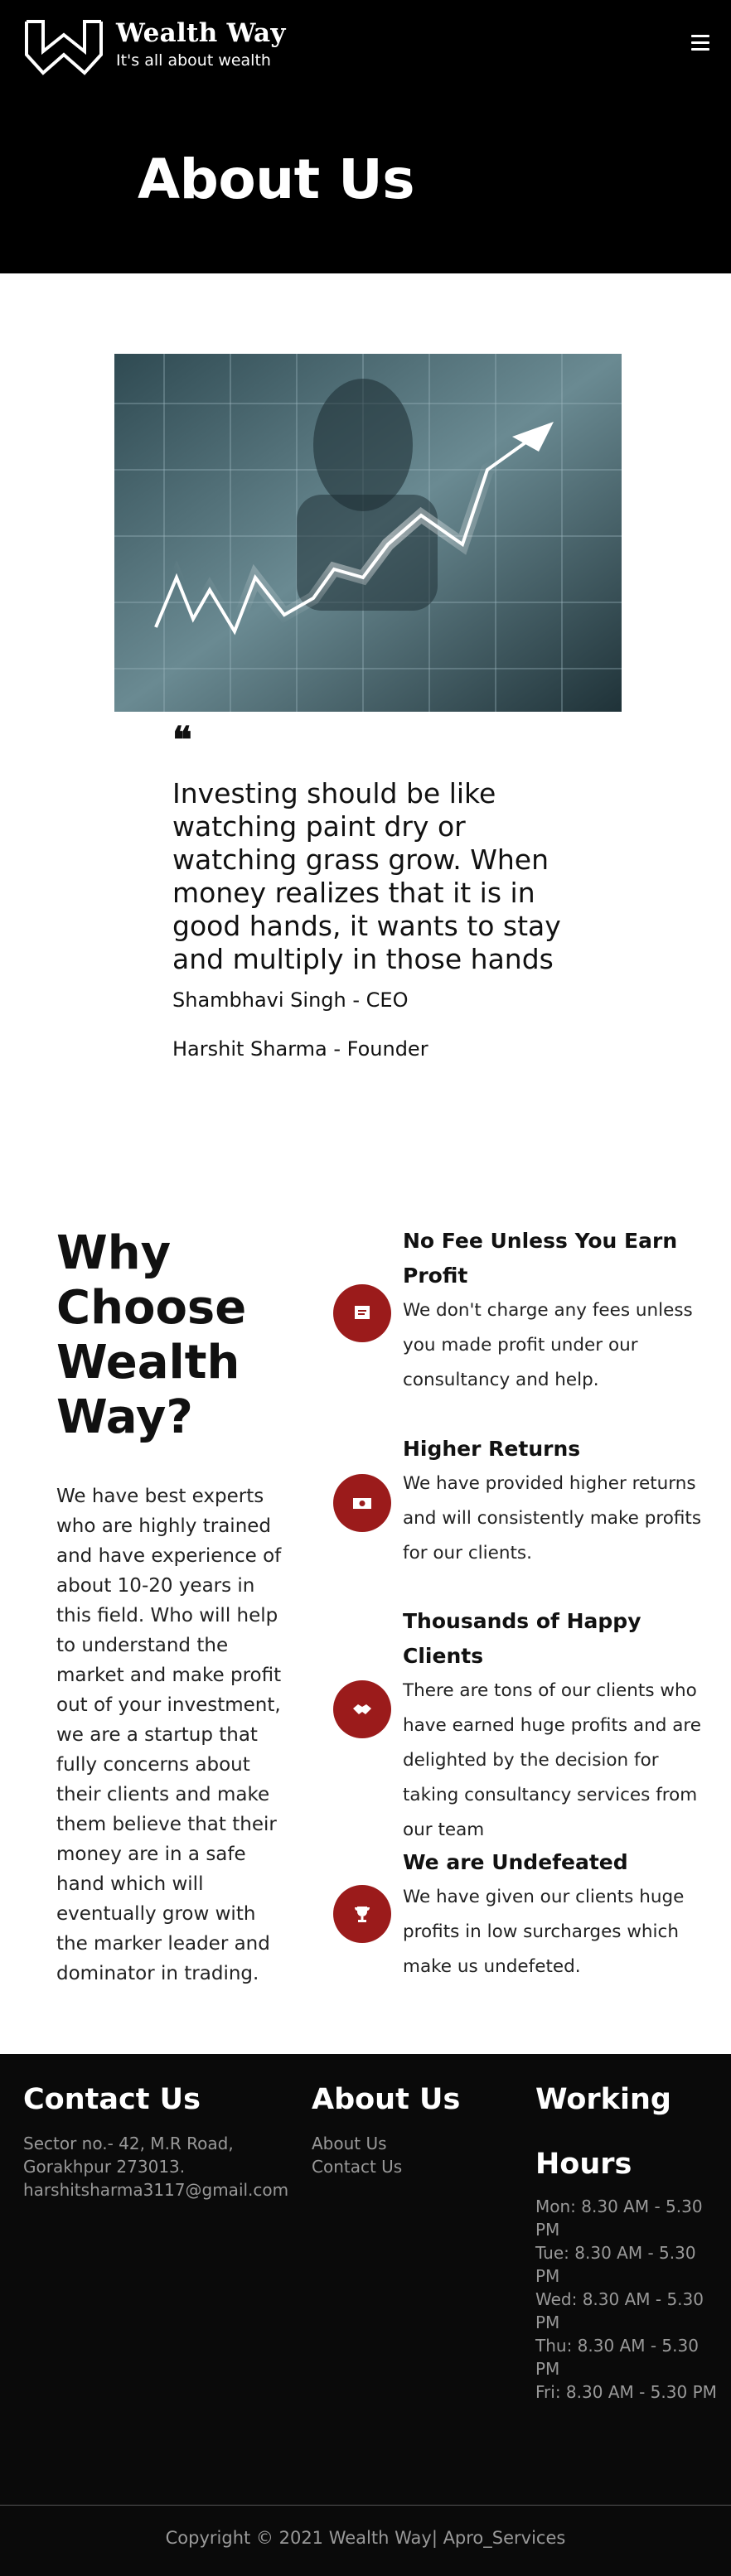  What do you see at coordinates (362, 1313) in the screenshot?
I see `receipt-icon` at bounding box center [362, 1313].